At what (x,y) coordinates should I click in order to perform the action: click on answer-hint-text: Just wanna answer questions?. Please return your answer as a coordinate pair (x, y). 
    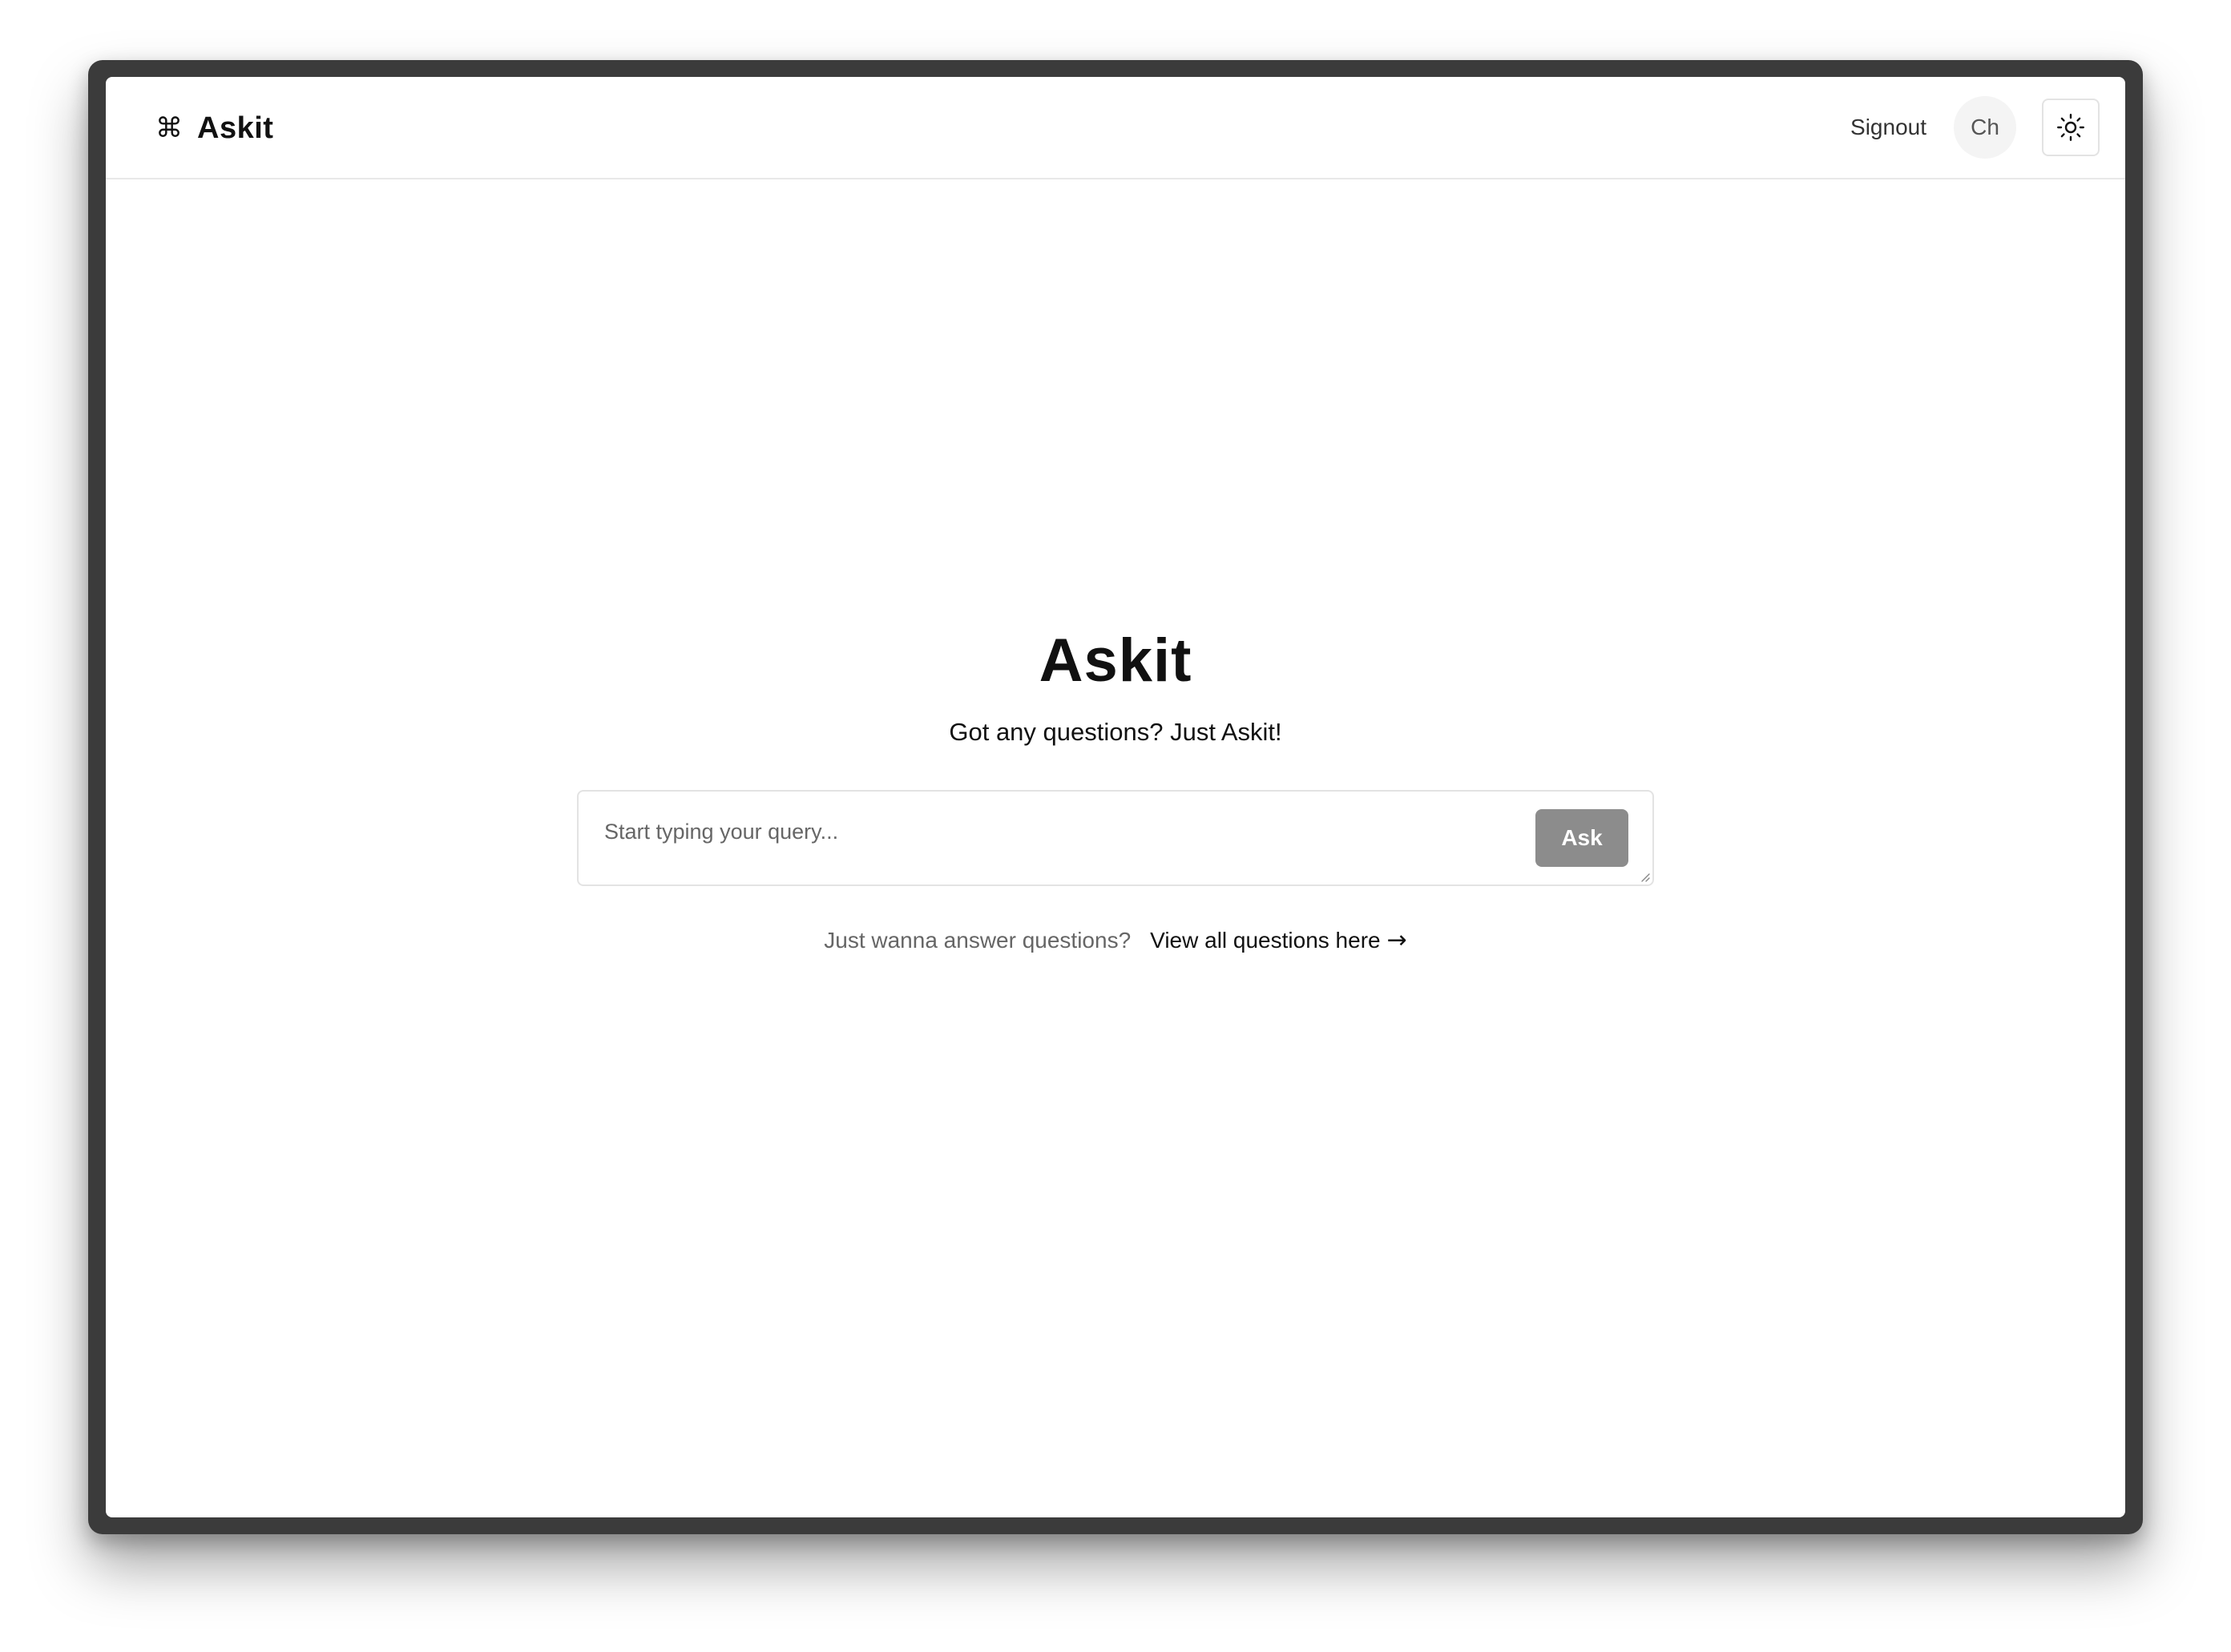
    Looking at the image, I should click on (978, 940).